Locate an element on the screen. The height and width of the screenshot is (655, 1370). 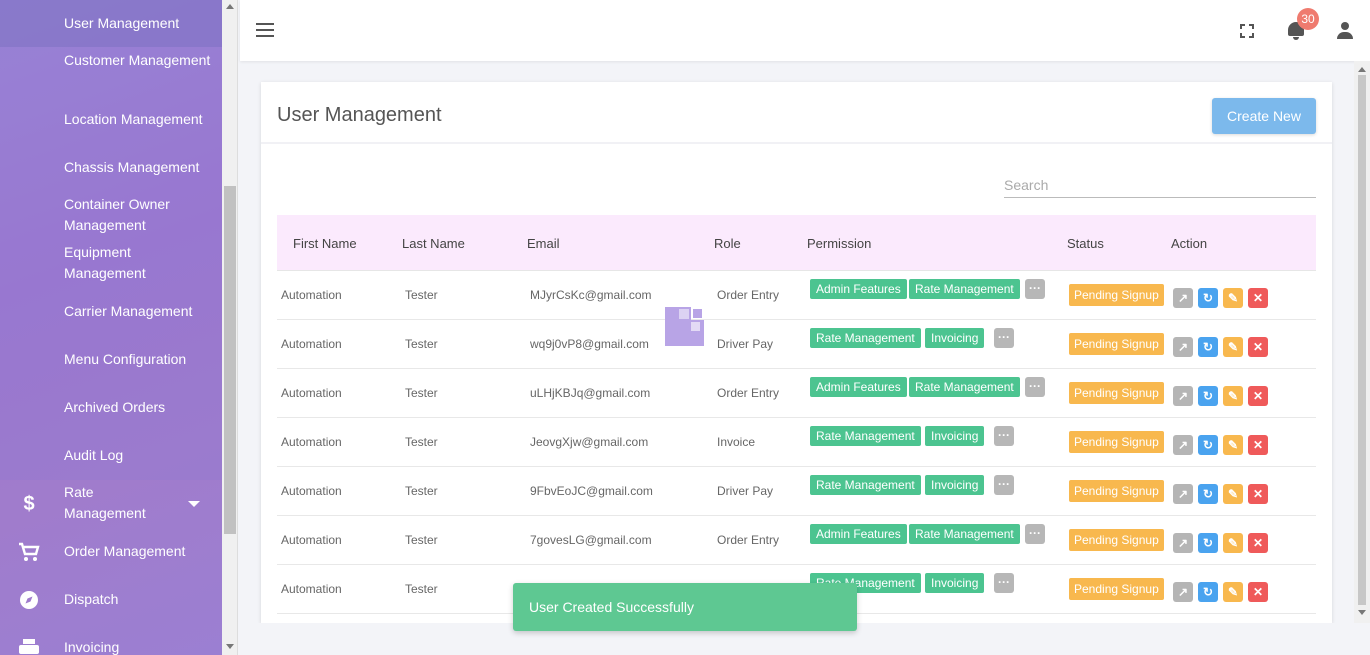
sidebar-item-order-management: Order Management is located at coordinates (111, 553).